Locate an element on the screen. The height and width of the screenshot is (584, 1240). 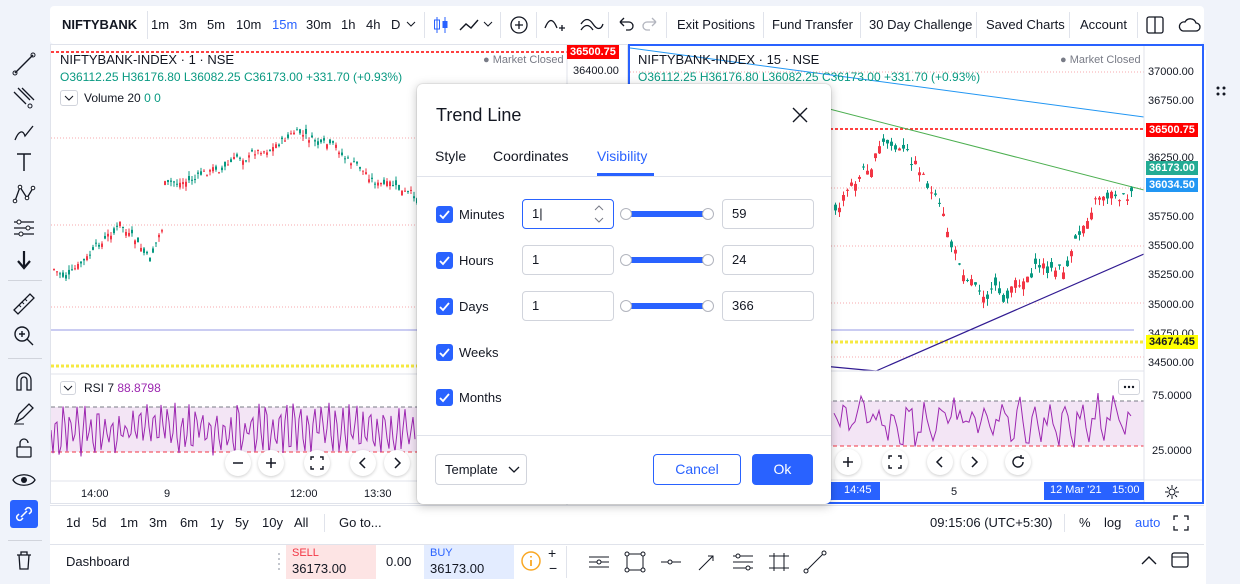
stay-drawing-icon is located at coordinates (24, 414).